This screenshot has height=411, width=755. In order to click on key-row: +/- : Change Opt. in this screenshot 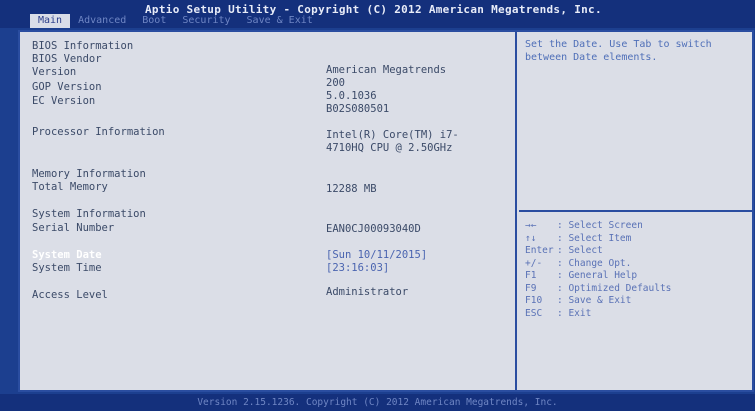, I will do `click(637, 264)`.